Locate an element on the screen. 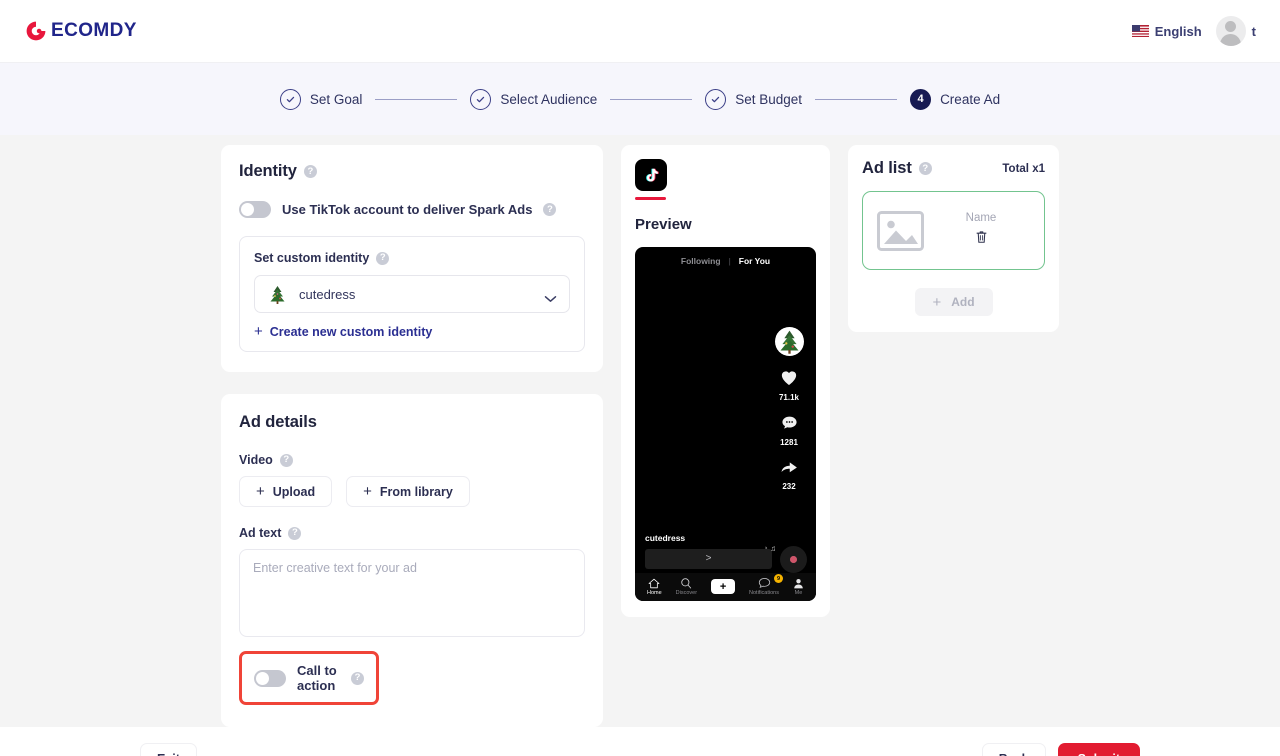  trash-icon is located at coordinates (981, 239).